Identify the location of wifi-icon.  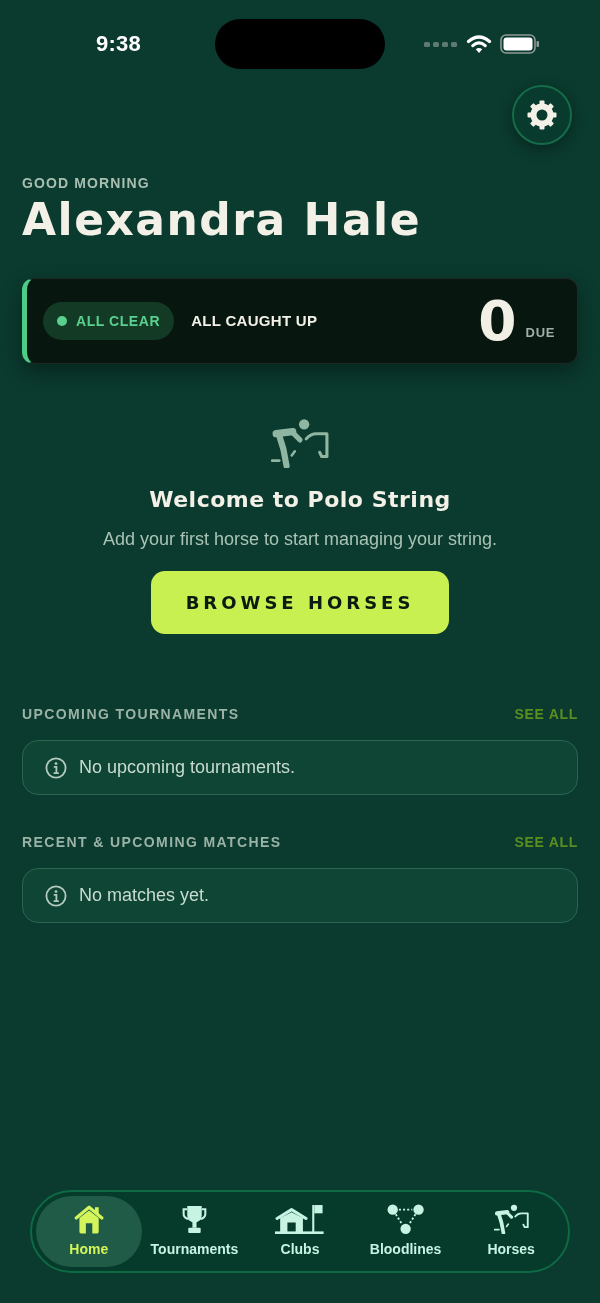
(478, 44).